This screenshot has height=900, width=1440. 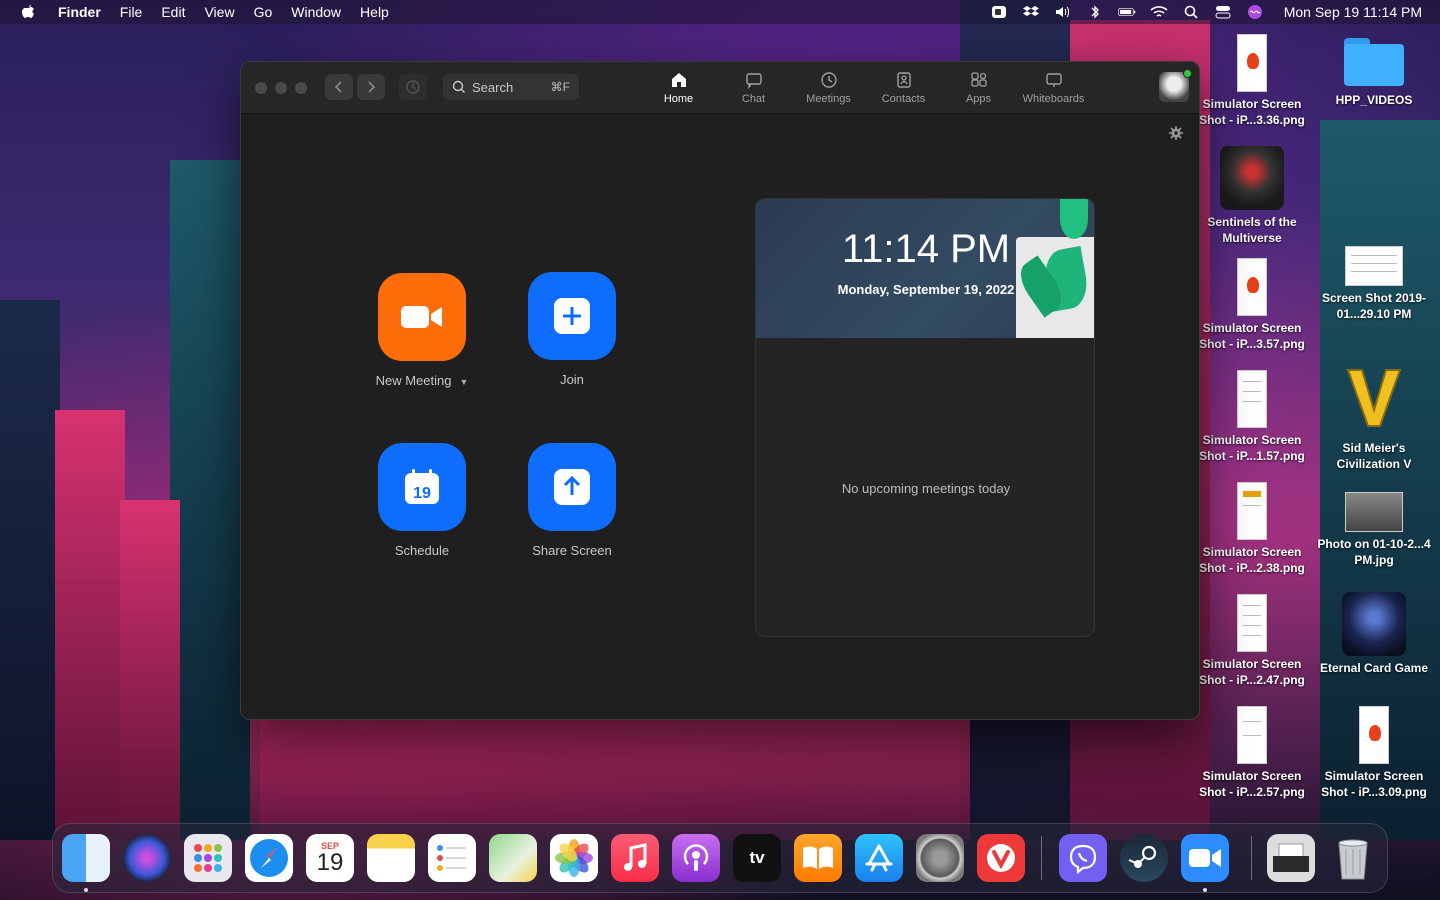 What do you see at coordinates (978, 88) in the screenshot?
I see `tab-apps: Apps` at bounding box center [978, 88].